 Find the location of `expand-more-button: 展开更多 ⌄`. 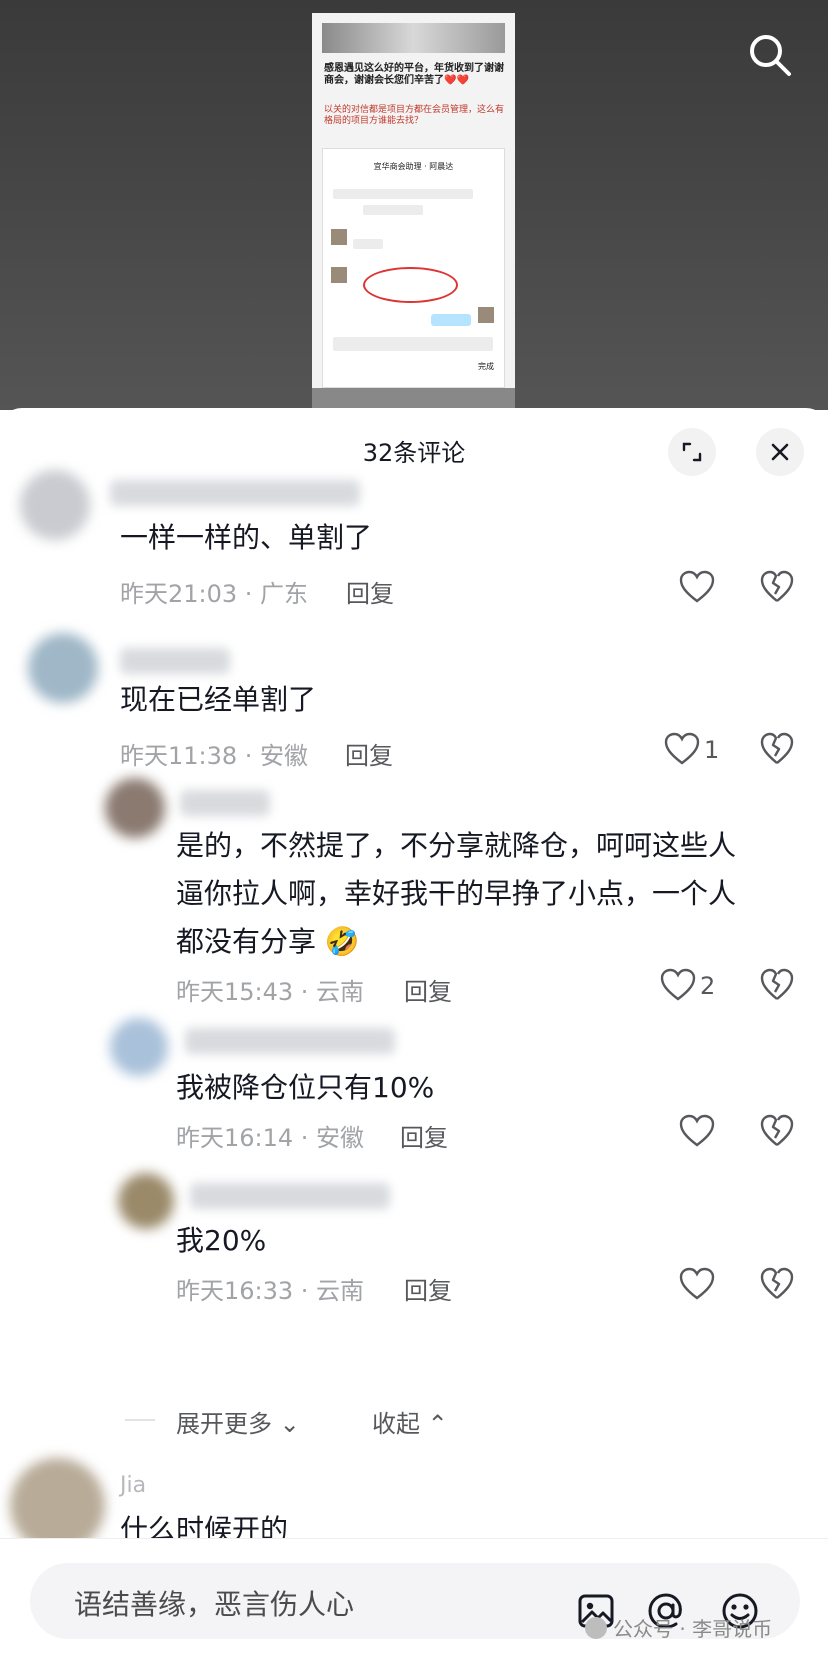

expand-more-button: 展开更多 ⌄ is located at coordinates (238, 1421).